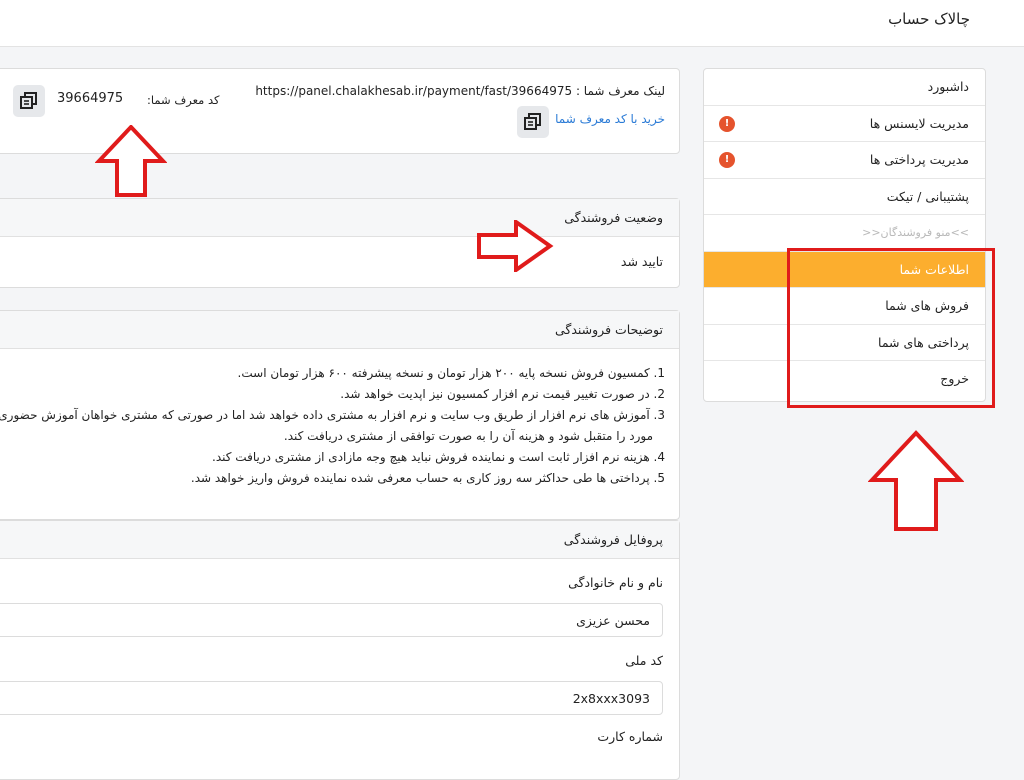 The height and width of the screenshot is (780, 1024). Describe the element at coordinates (644, 660) in the screenshot. I see `national-id-label: کد ملی` at that location.